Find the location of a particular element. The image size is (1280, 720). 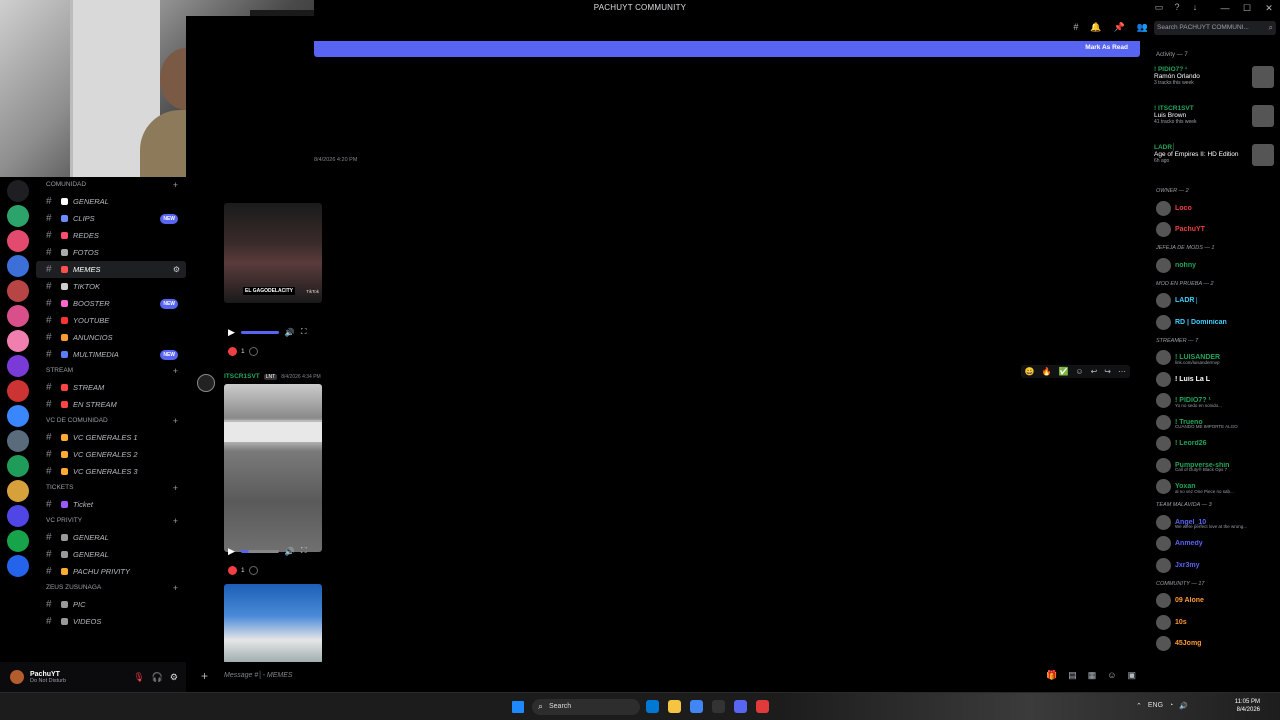

apps-icon: ▣ is located at coordinates (1131, 675).